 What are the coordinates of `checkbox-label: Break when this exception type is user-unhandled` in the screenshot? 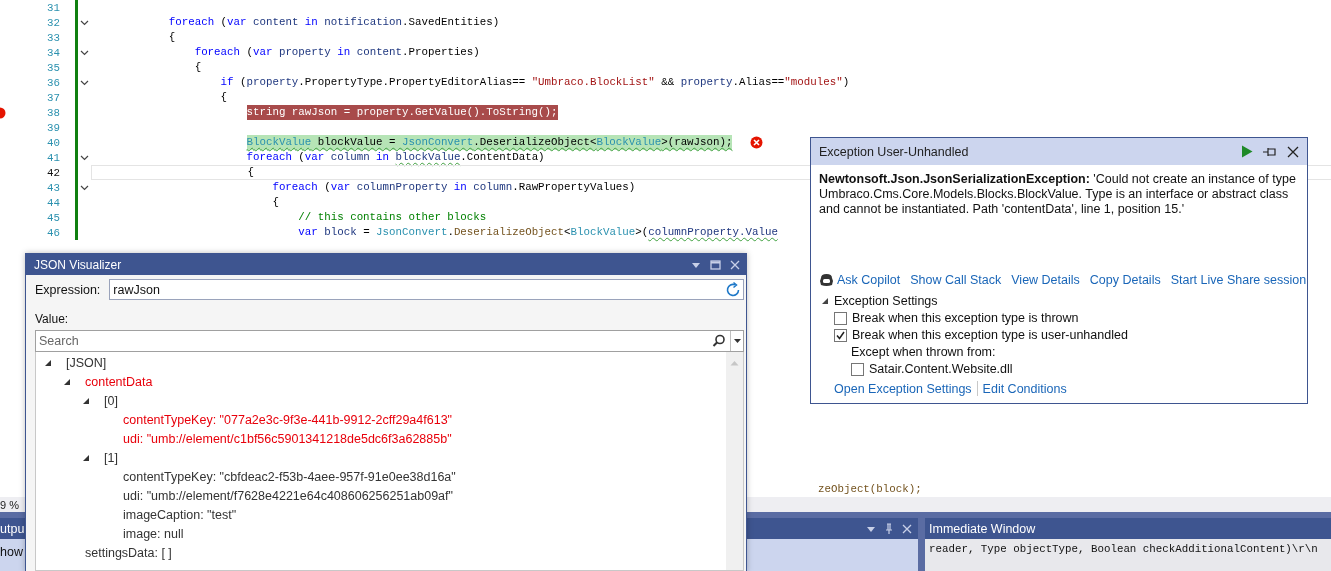 It's located at (990, 335).